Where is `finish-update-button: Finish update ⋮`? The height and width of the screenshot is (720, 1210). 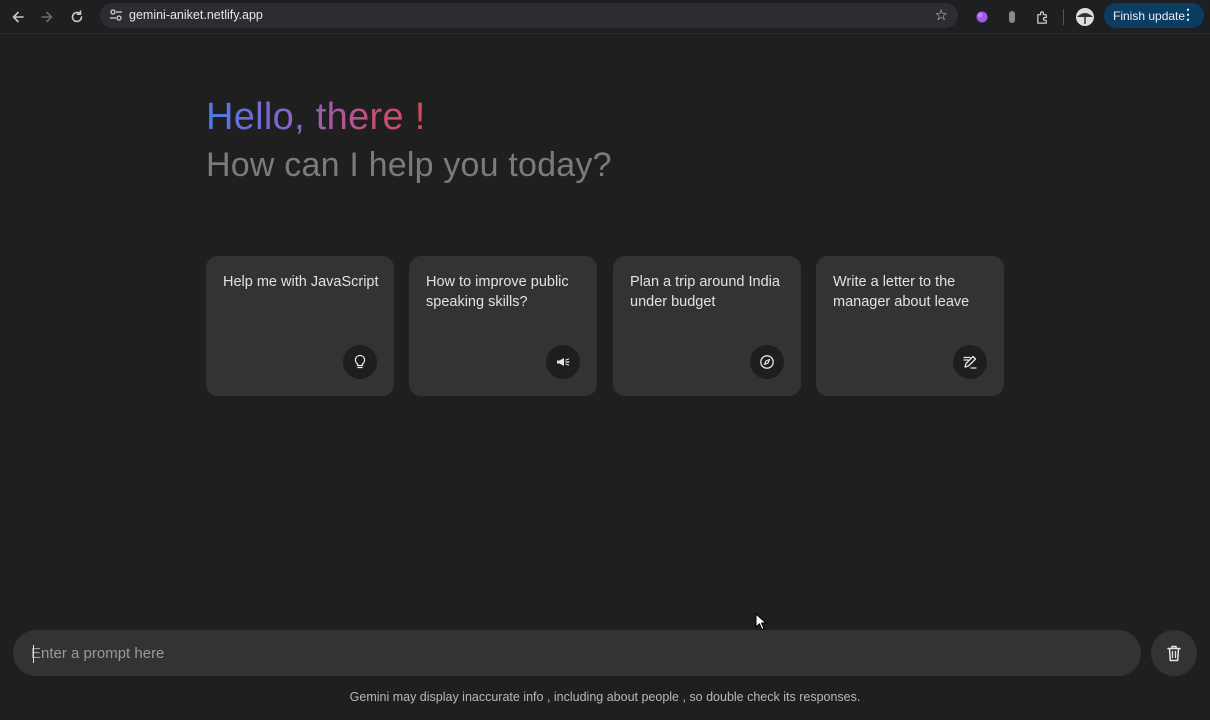 finish-update-button: Finish update ⋮ is located at coordinates (1154, 15).